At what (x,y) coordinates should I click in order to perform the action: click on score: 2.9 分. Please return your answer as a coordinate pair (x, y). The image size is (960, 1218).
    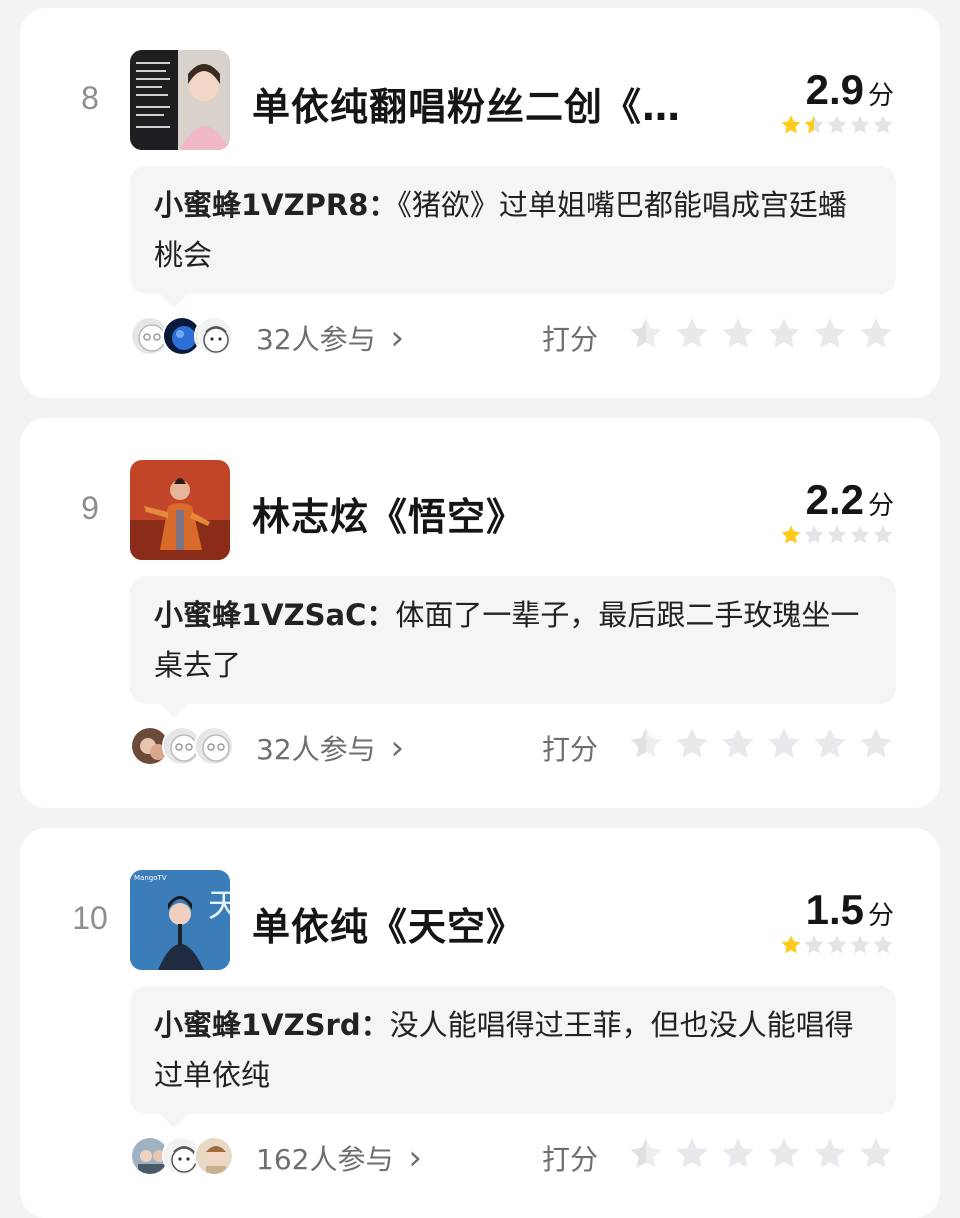
    Looking at the image, I should click on (850, 90).